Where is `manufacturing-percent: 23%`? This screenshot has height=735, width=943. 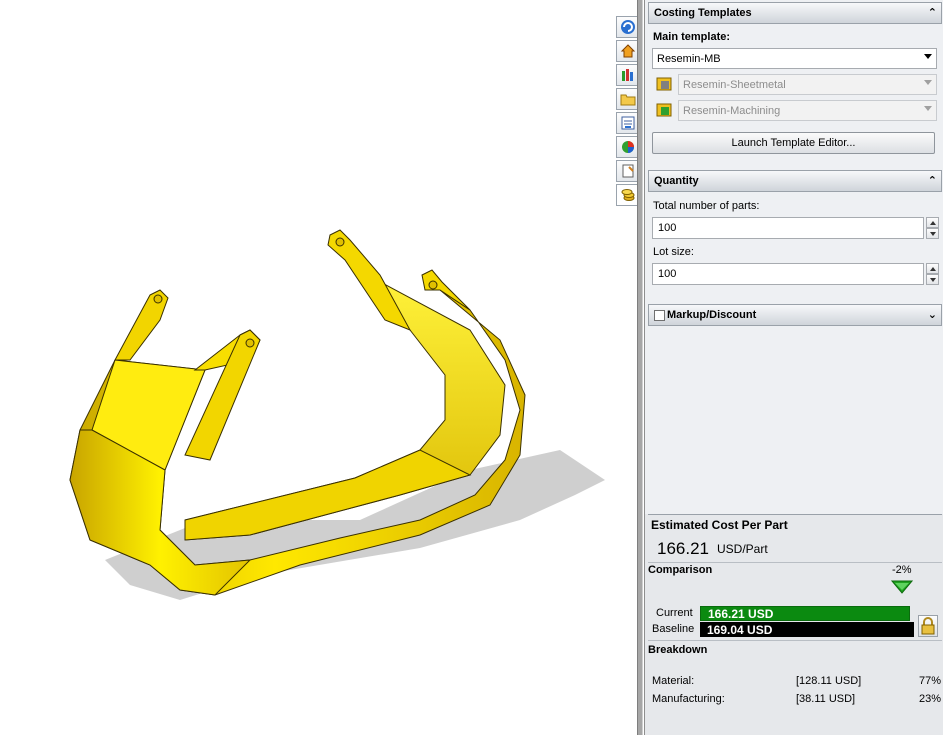
manufacturing-percent: 23% is located at coordinates (930, 699).